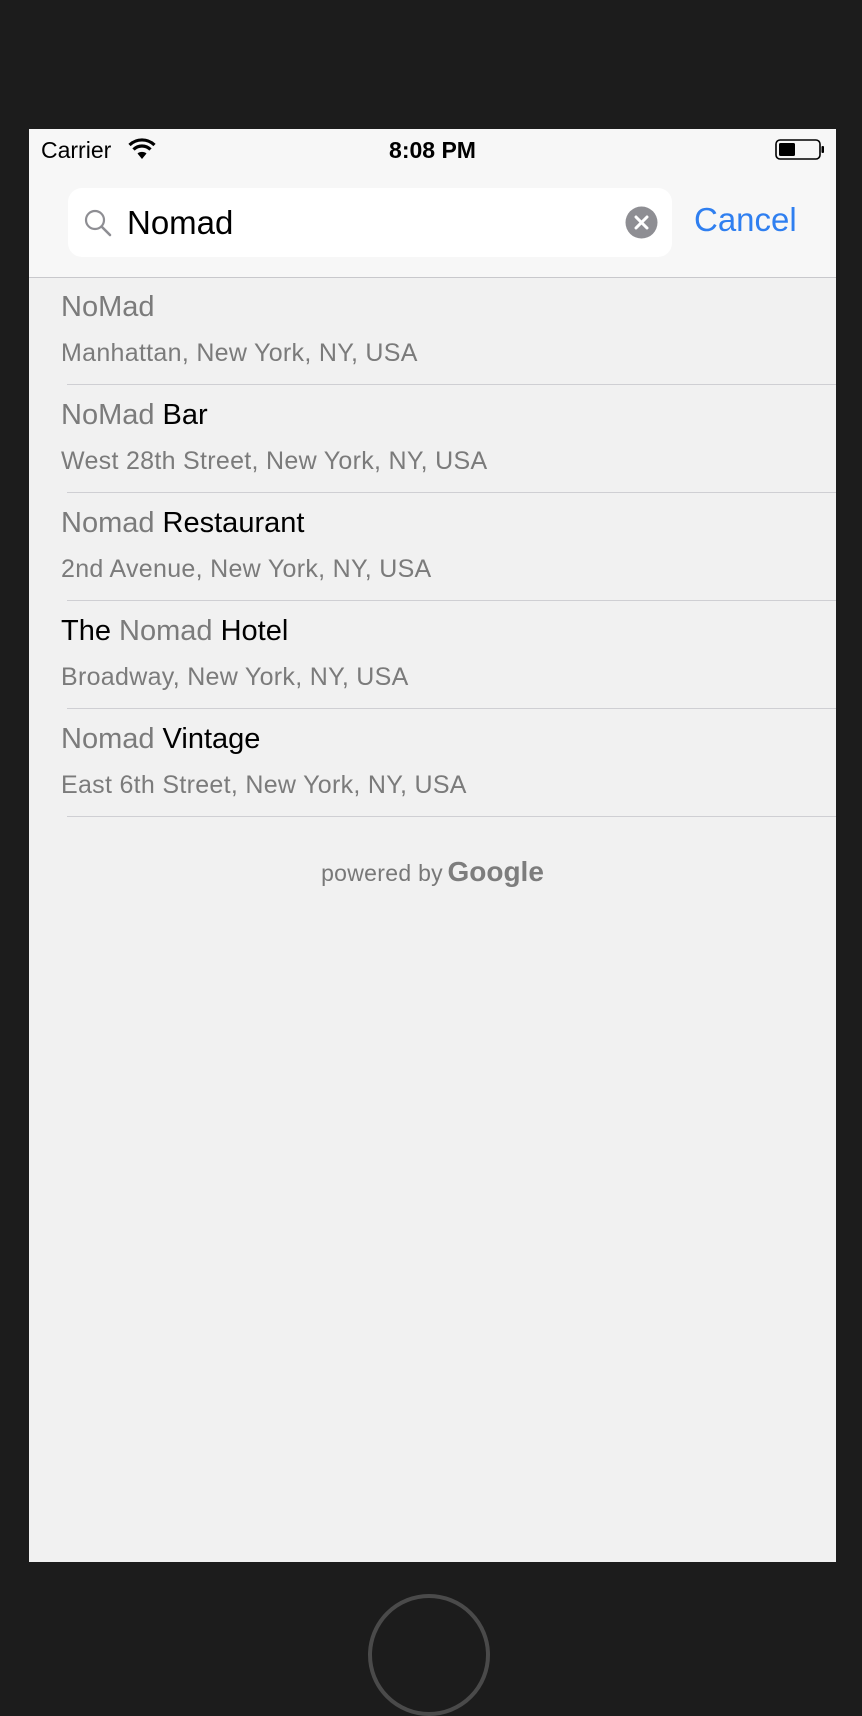 The image size is (862, 1716). Describe the element at coordinates (235, 677) in the screenshot. I see `result-subtitle: Broadway, New York, NY, USA` at that location.